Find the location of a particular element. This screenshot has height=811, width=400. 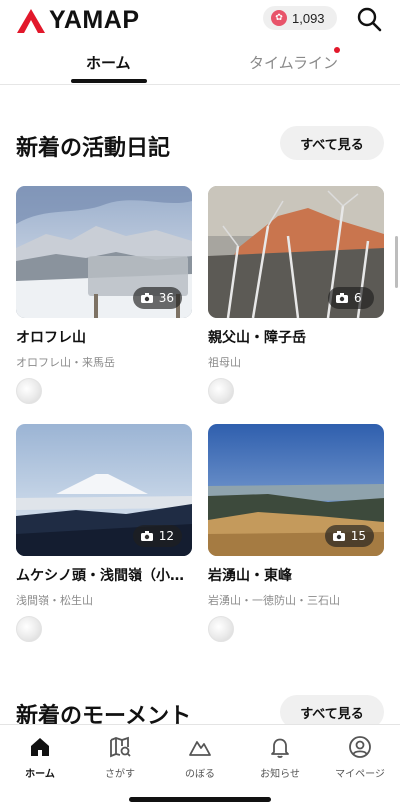

photo-count: 12 is located at coordinates (166, 536).